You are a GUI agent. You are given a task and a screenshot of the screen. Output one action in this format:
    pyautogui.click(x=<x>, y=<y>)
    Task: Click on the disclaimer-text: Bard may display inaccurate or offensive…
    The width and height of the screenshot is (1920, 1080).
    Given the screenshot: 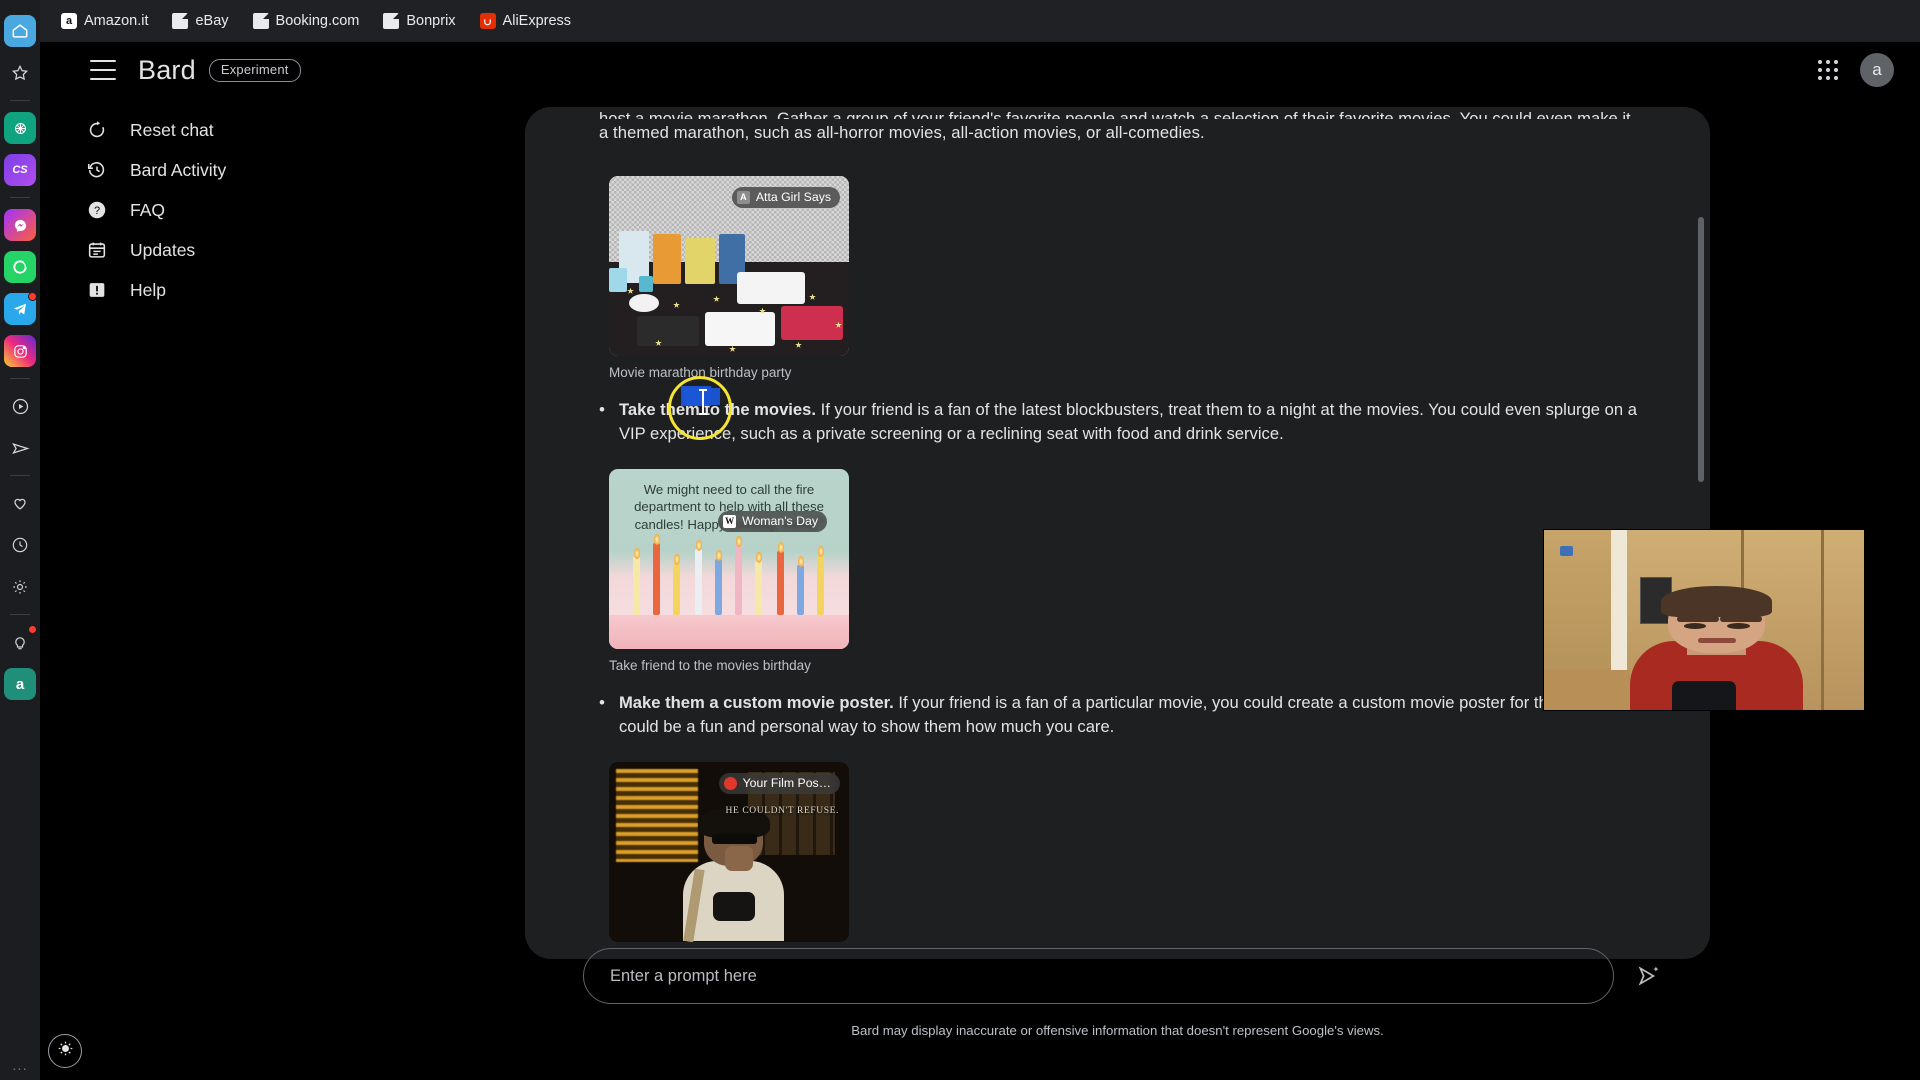 What is the action you would take?
    pyautogui.click(x=1117, y=1030)
    